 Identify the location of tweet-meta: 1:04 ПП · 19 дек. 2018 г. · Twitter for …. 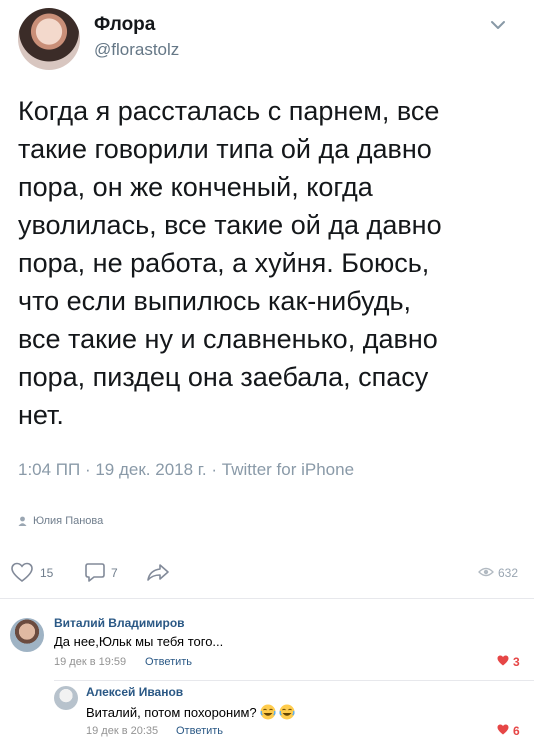
(186, 469).